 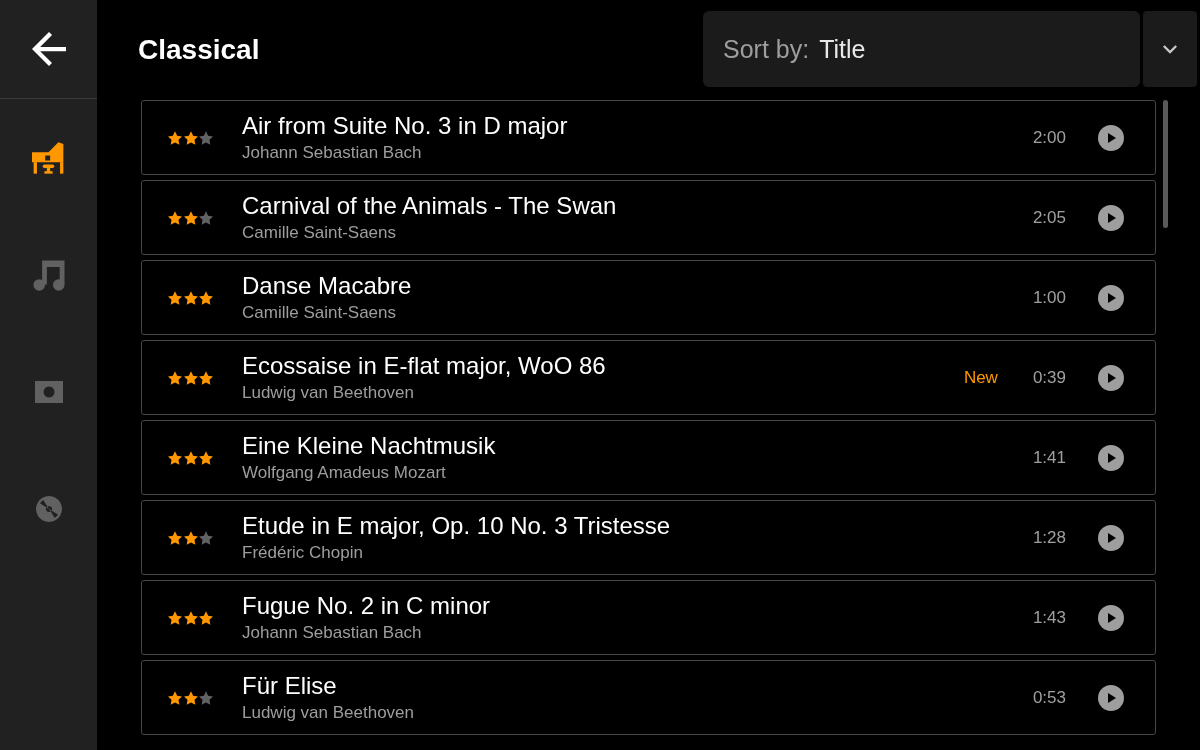 I want to click on track-title: Eine Kleine Nachtmusik, so click(x=369, y=446).